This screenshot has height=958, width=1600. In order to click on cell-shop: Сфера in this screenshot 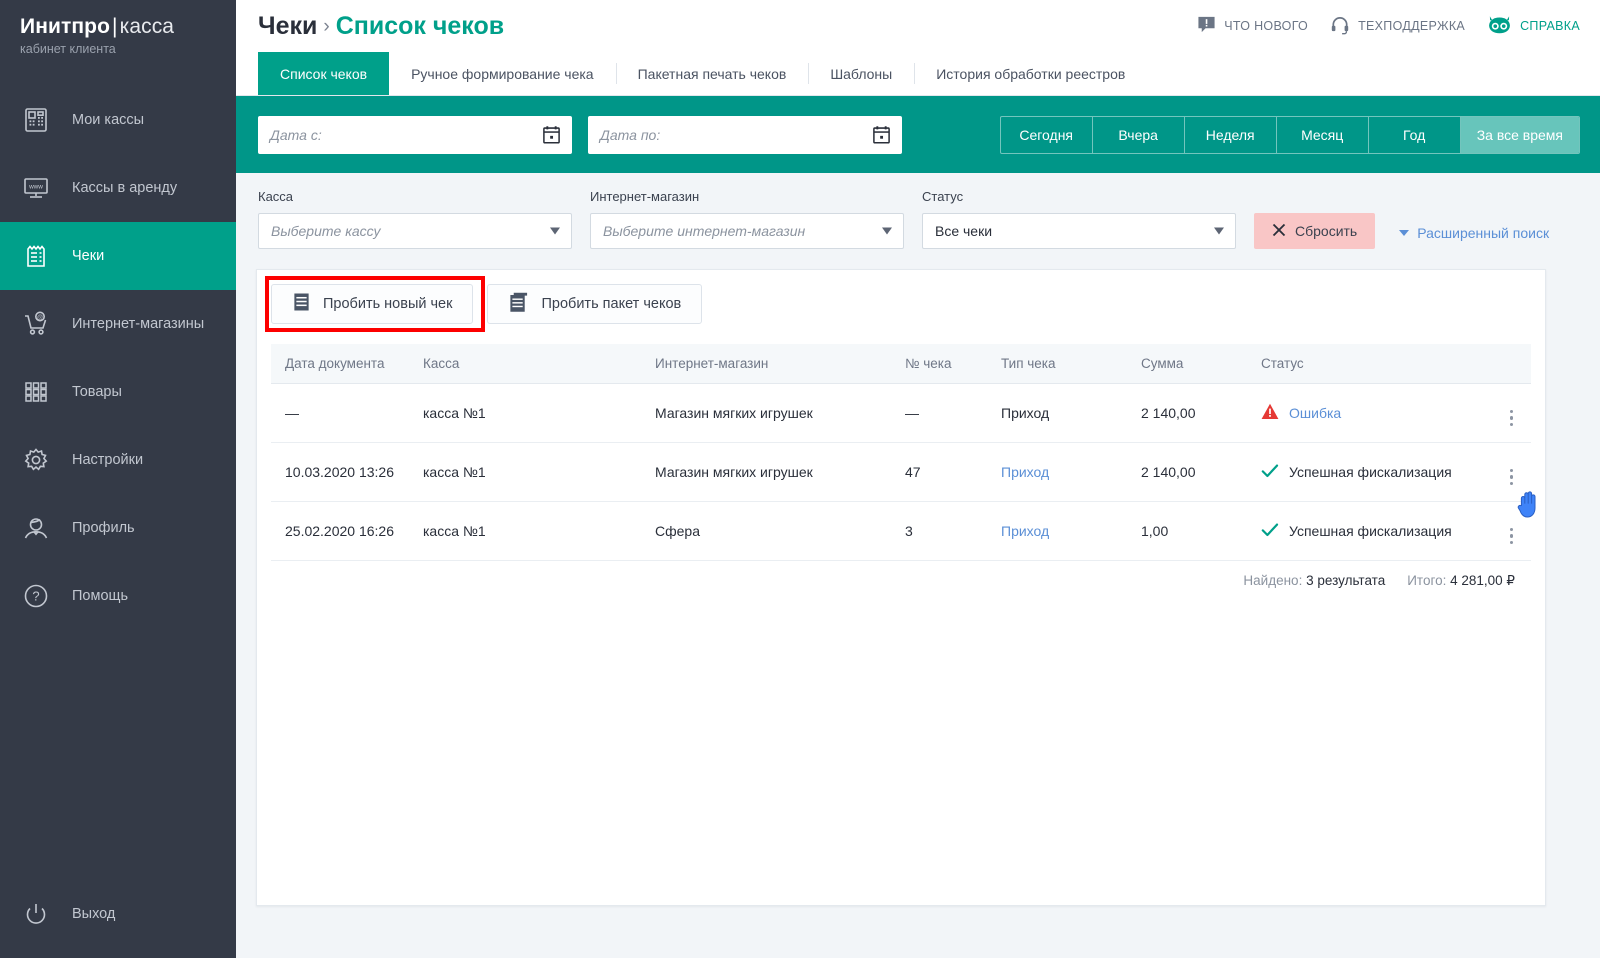, I will do `click(780, 531)`.